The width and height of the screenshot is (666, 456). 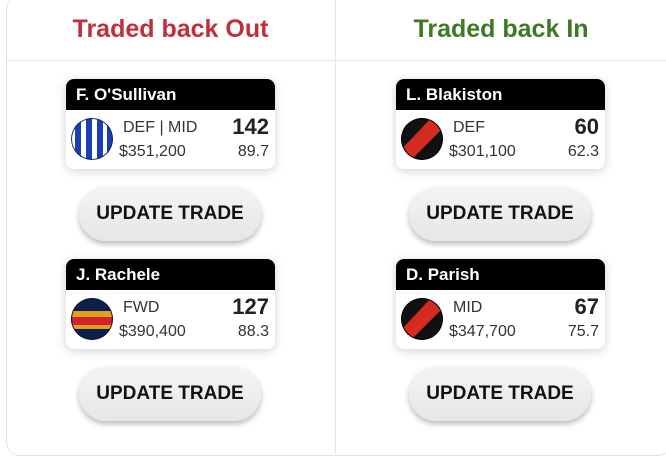 I want to click on player-position: MID, so click(x=468, y=307).